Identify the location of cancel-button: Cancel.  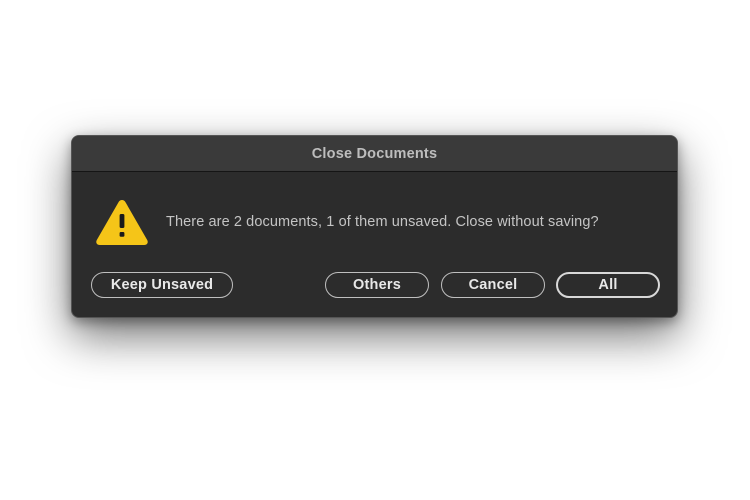
(493, 285).